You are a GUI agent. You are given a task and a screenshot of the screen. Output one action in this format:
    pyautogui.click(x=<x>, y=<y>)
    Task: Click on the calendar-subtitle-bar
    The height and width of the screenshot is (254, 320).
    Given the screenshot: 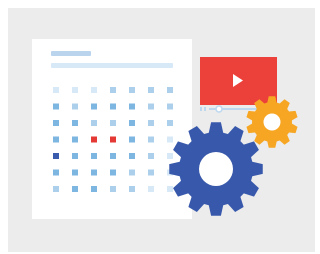 What is the action you would take?
    pyautogui.click(x=112, y=65)
    